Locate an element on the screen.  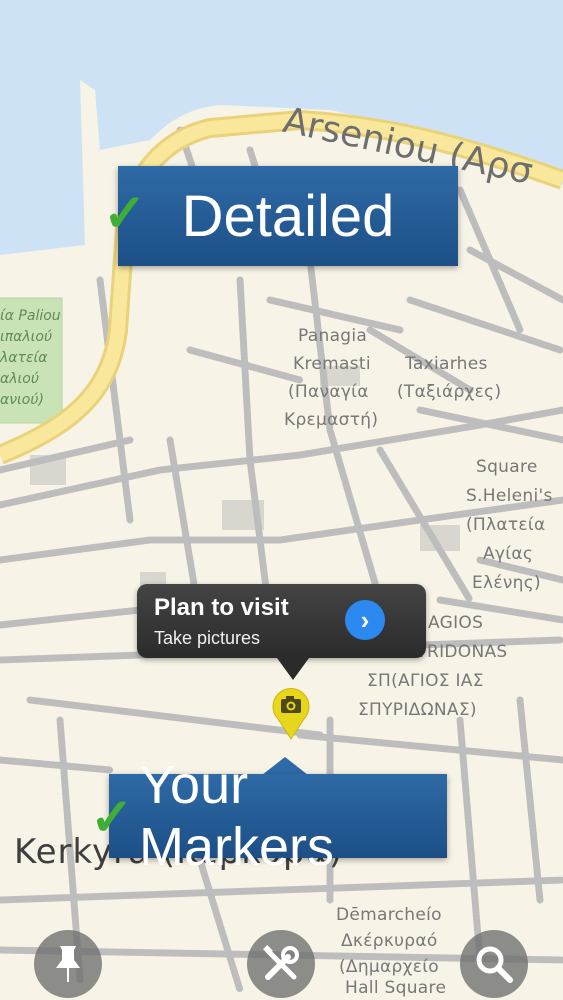
banner-title: Detailed is located at coordinates (288, 216).